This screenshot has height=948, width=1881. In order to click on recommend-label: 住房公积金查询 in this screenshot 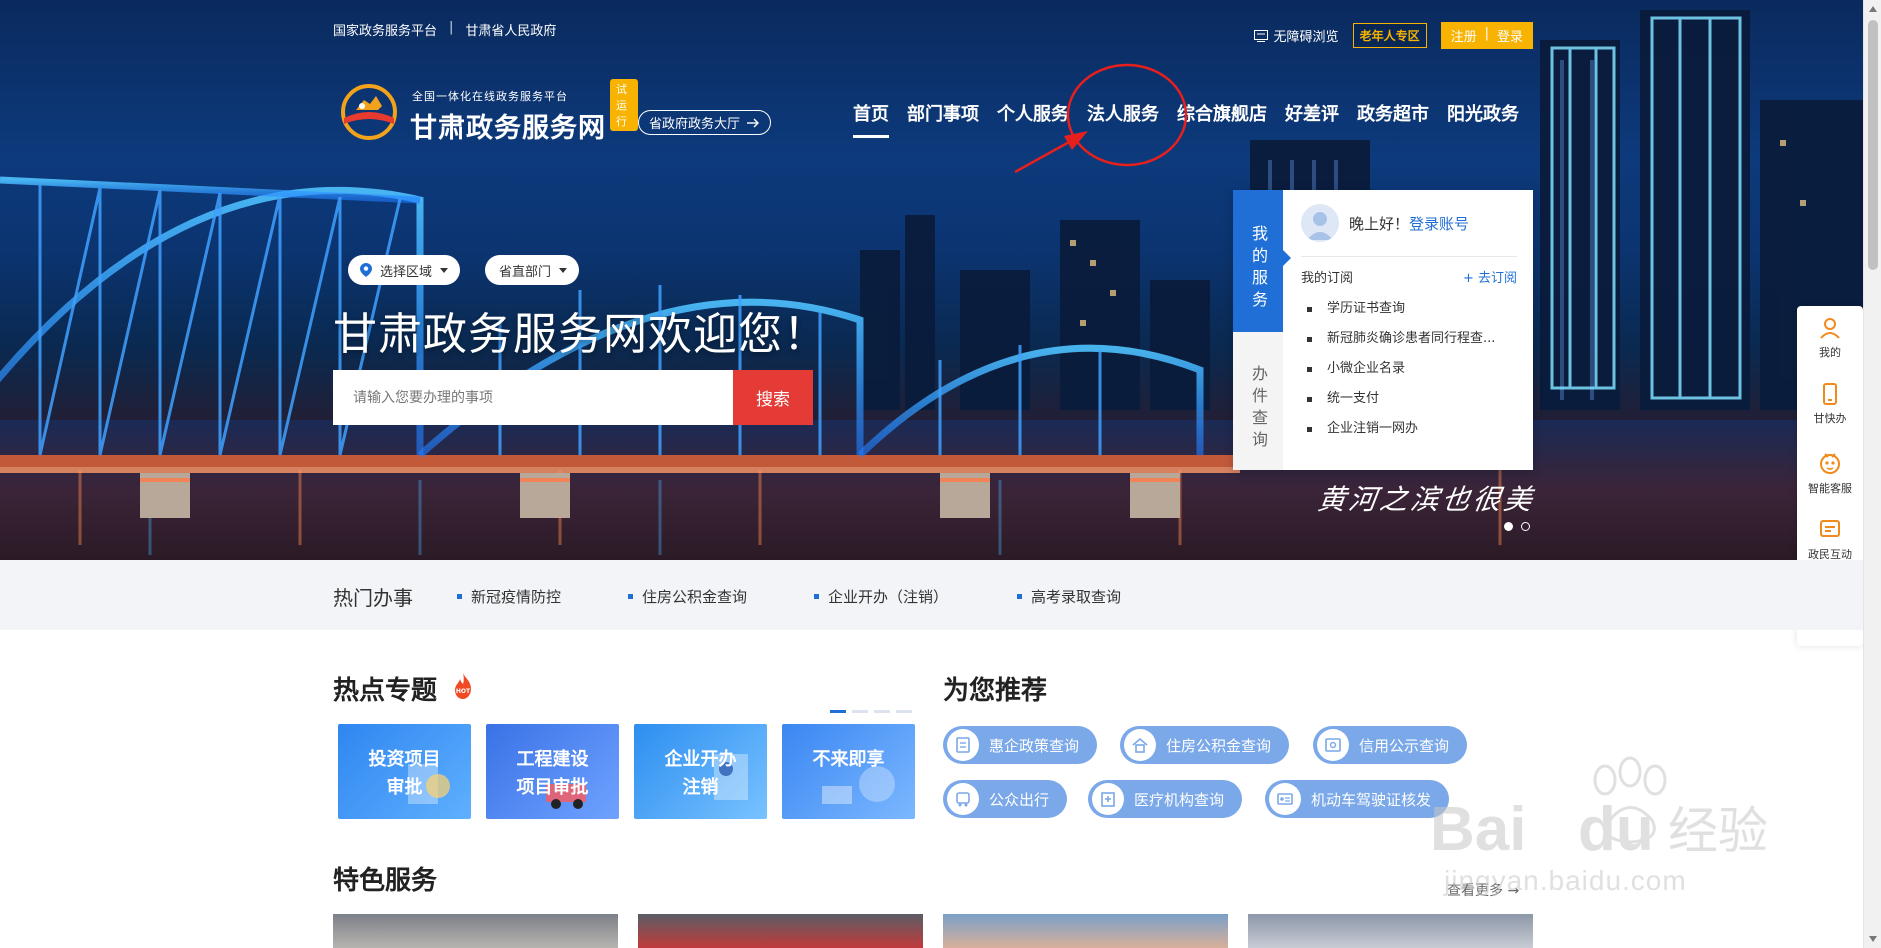, I will do `click(1219, 745)`.